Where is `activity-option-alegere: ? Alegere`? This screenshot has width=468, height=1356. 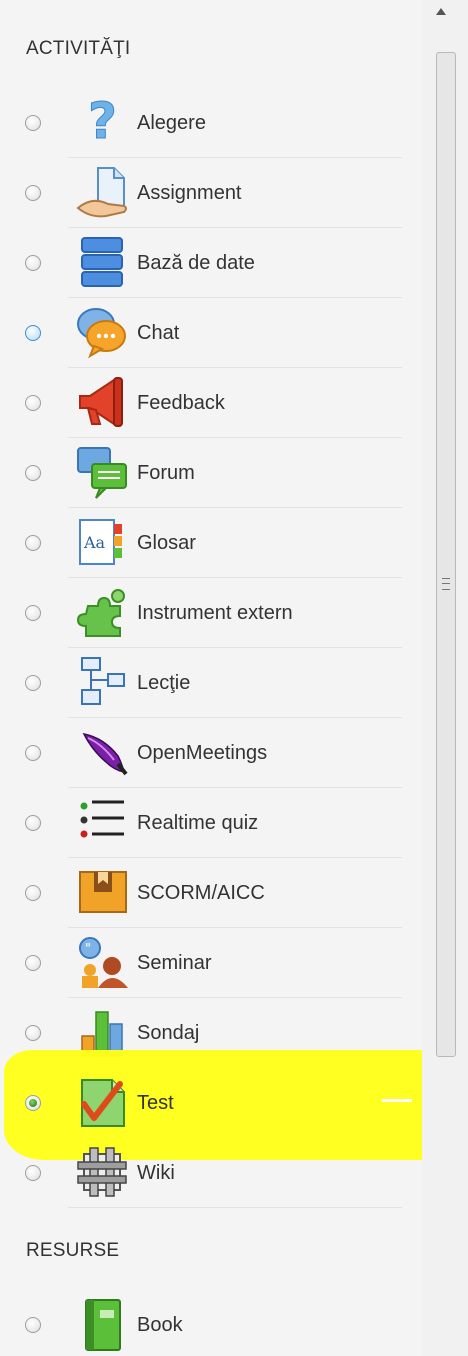
activity-option-alegere: ? Alegere is located at coordinates (209, 123).